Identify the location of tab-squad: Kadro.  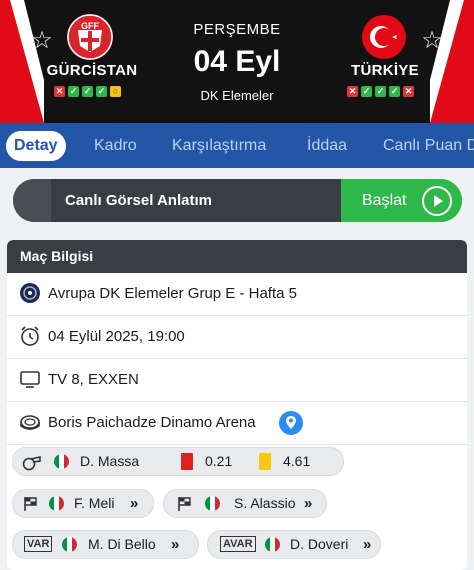
(115, 145).